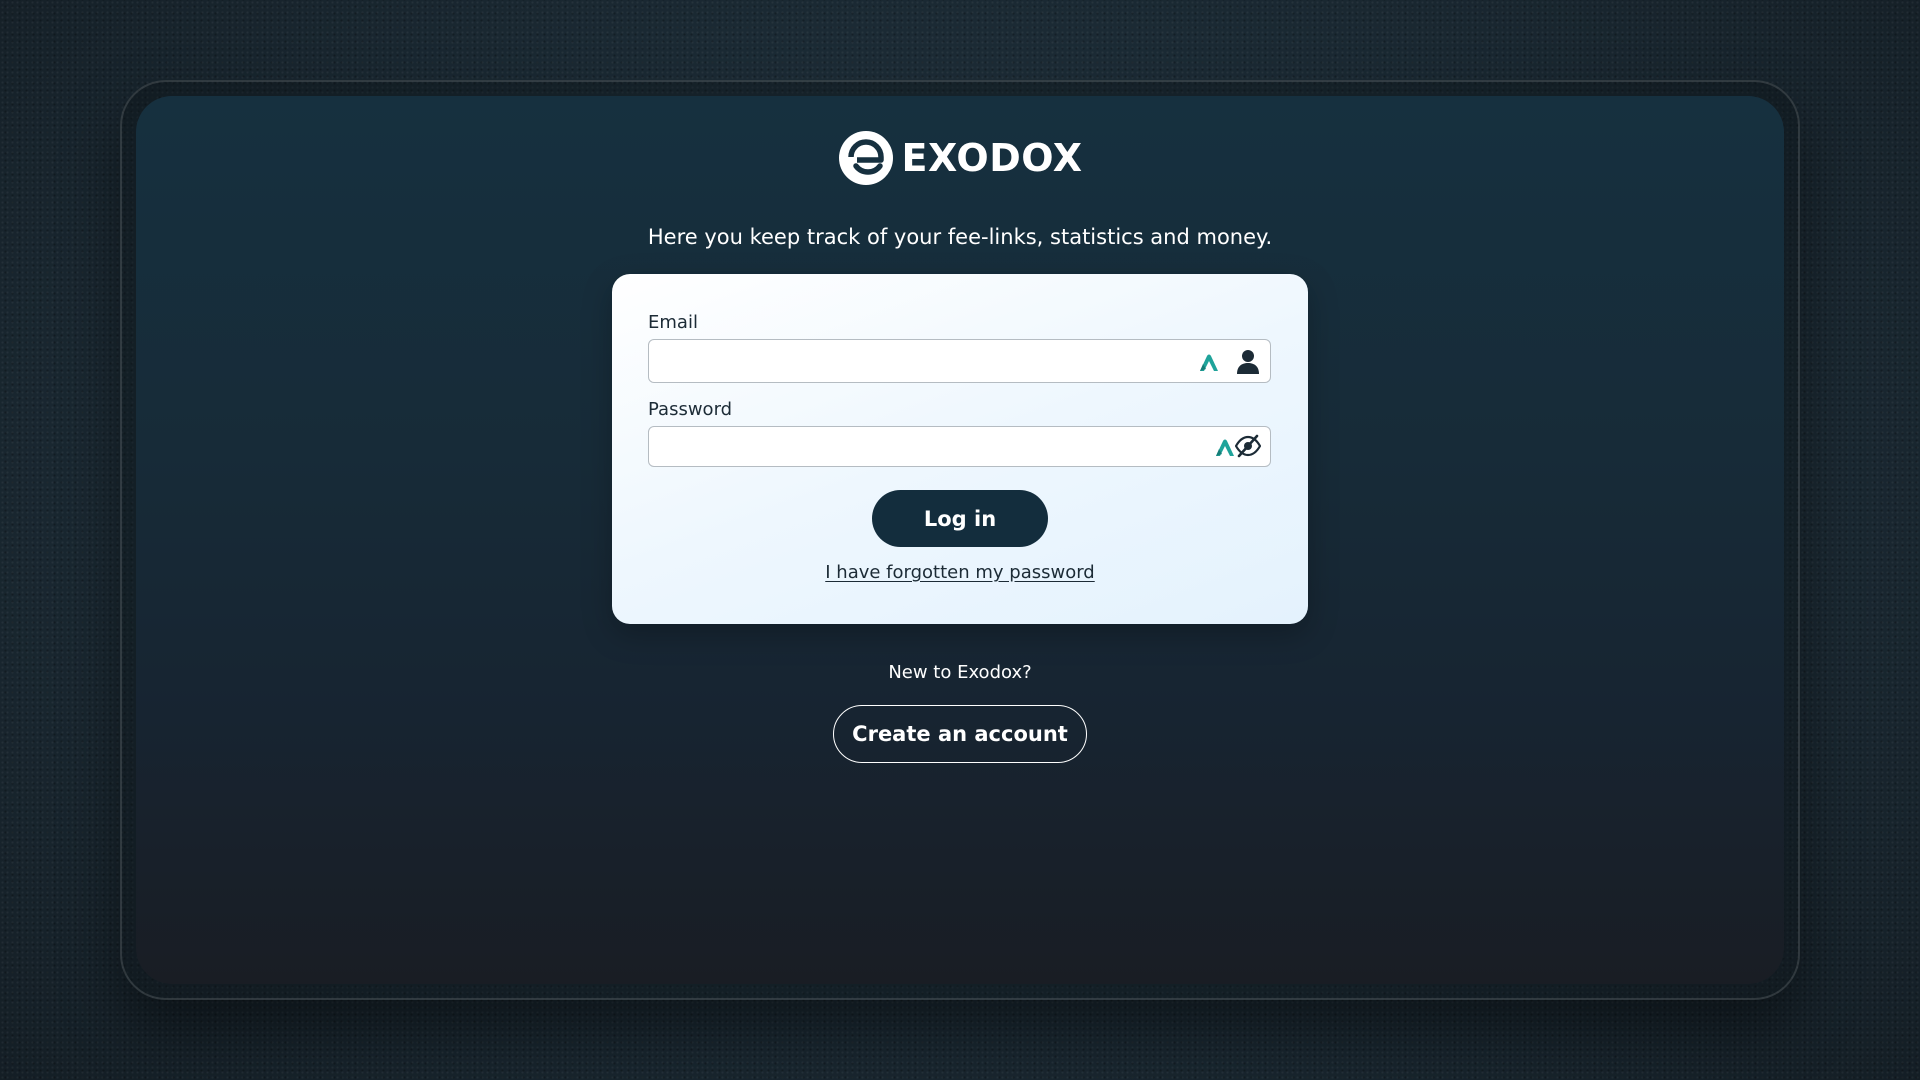 The width and height of the screenshot is (1920, 1080). I want to click on password-field-wrapper, so click(959, 446).